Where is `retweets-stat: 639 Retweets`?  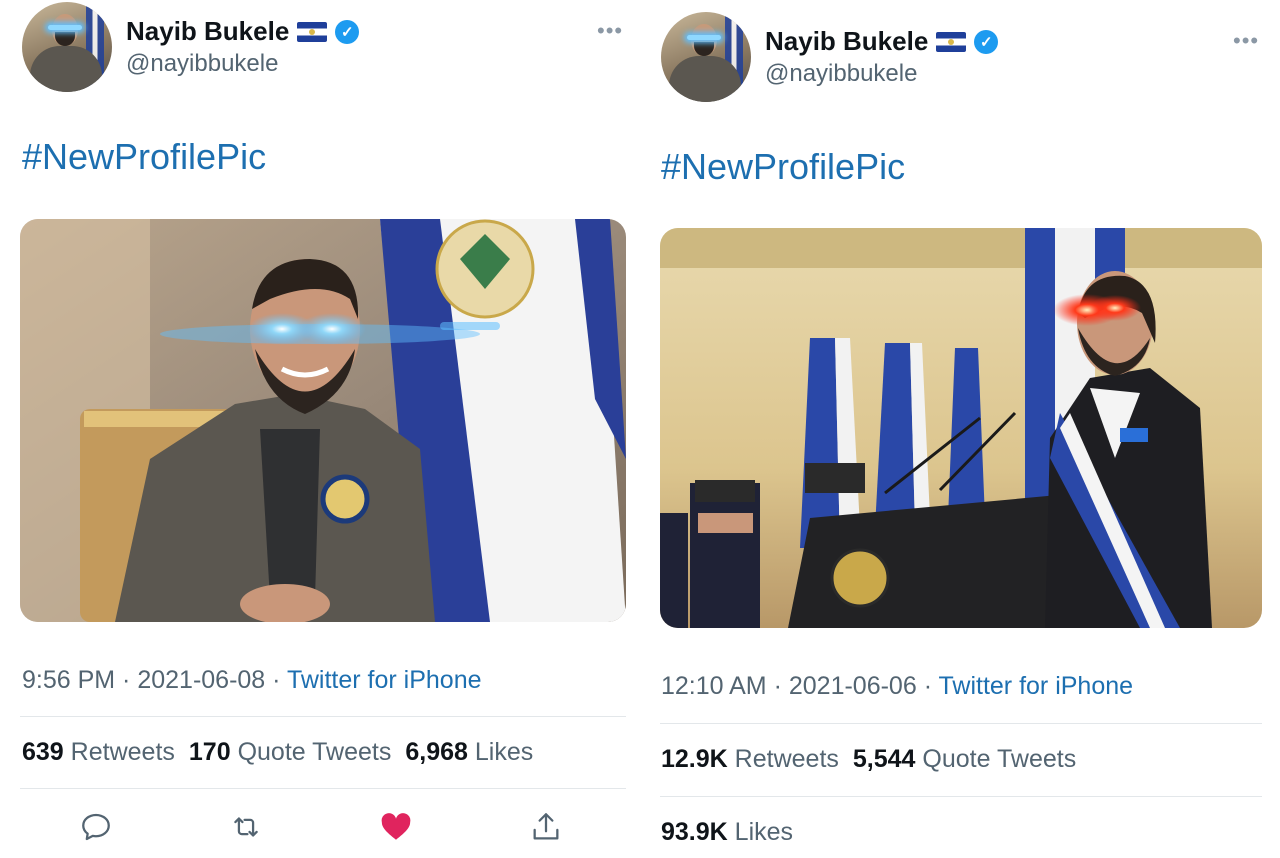
retweets-stat: 639 Retweets is located at coordinates (98, 752).